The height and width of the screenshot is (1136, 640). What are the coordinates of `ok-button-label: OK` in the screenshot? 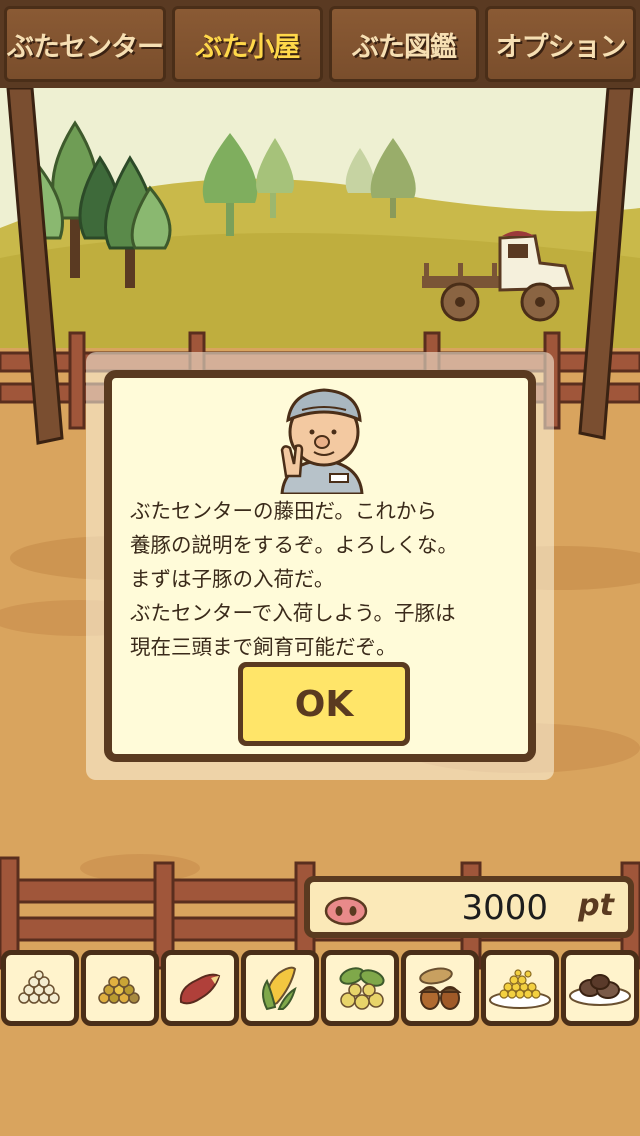 It's located at (324, 704).